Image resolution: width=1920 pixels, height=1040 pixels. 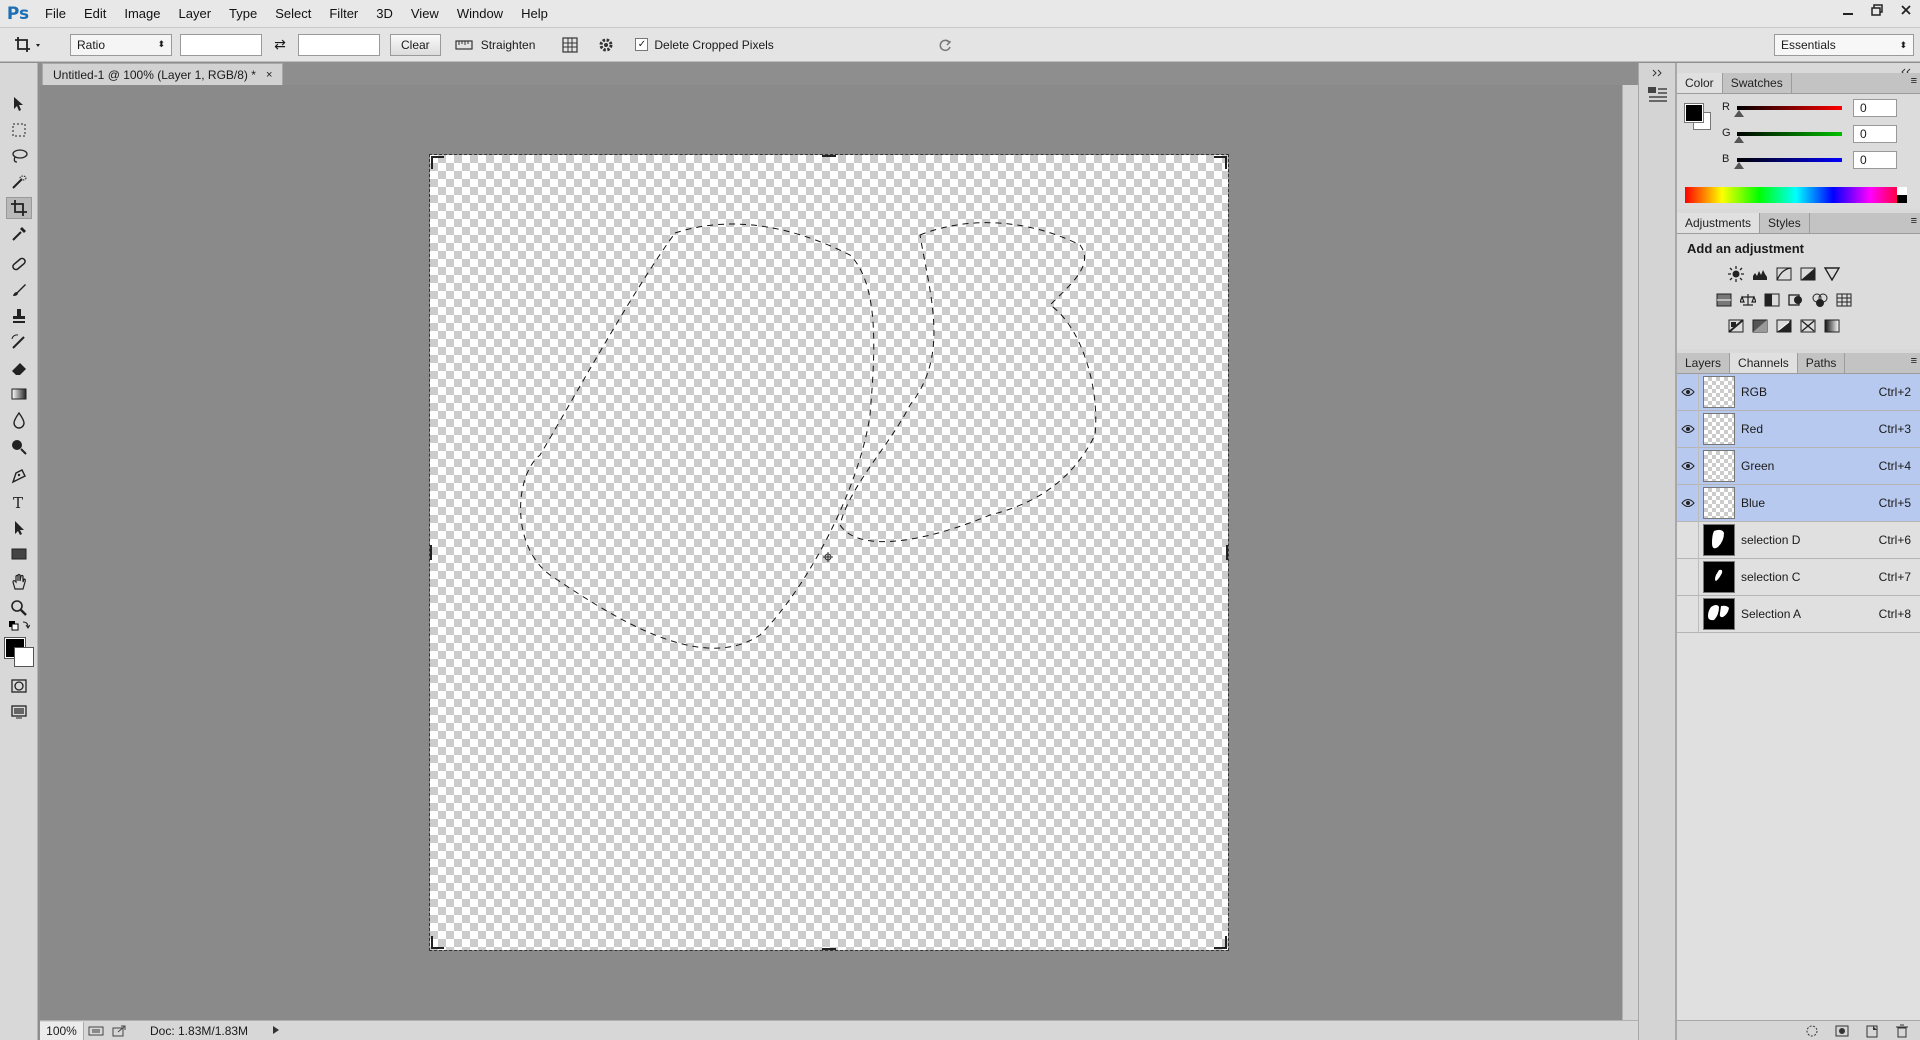 I want to click on status-menu-arrow-icon, so click(x=276, y=1031).